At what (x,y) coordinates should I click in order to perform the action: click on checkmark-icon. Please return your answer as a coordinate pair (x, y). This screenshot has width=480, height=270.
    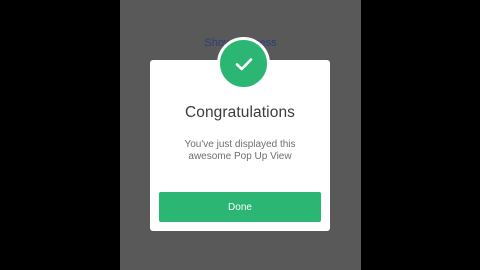
    Looking at the image, I should click on (243, 63).